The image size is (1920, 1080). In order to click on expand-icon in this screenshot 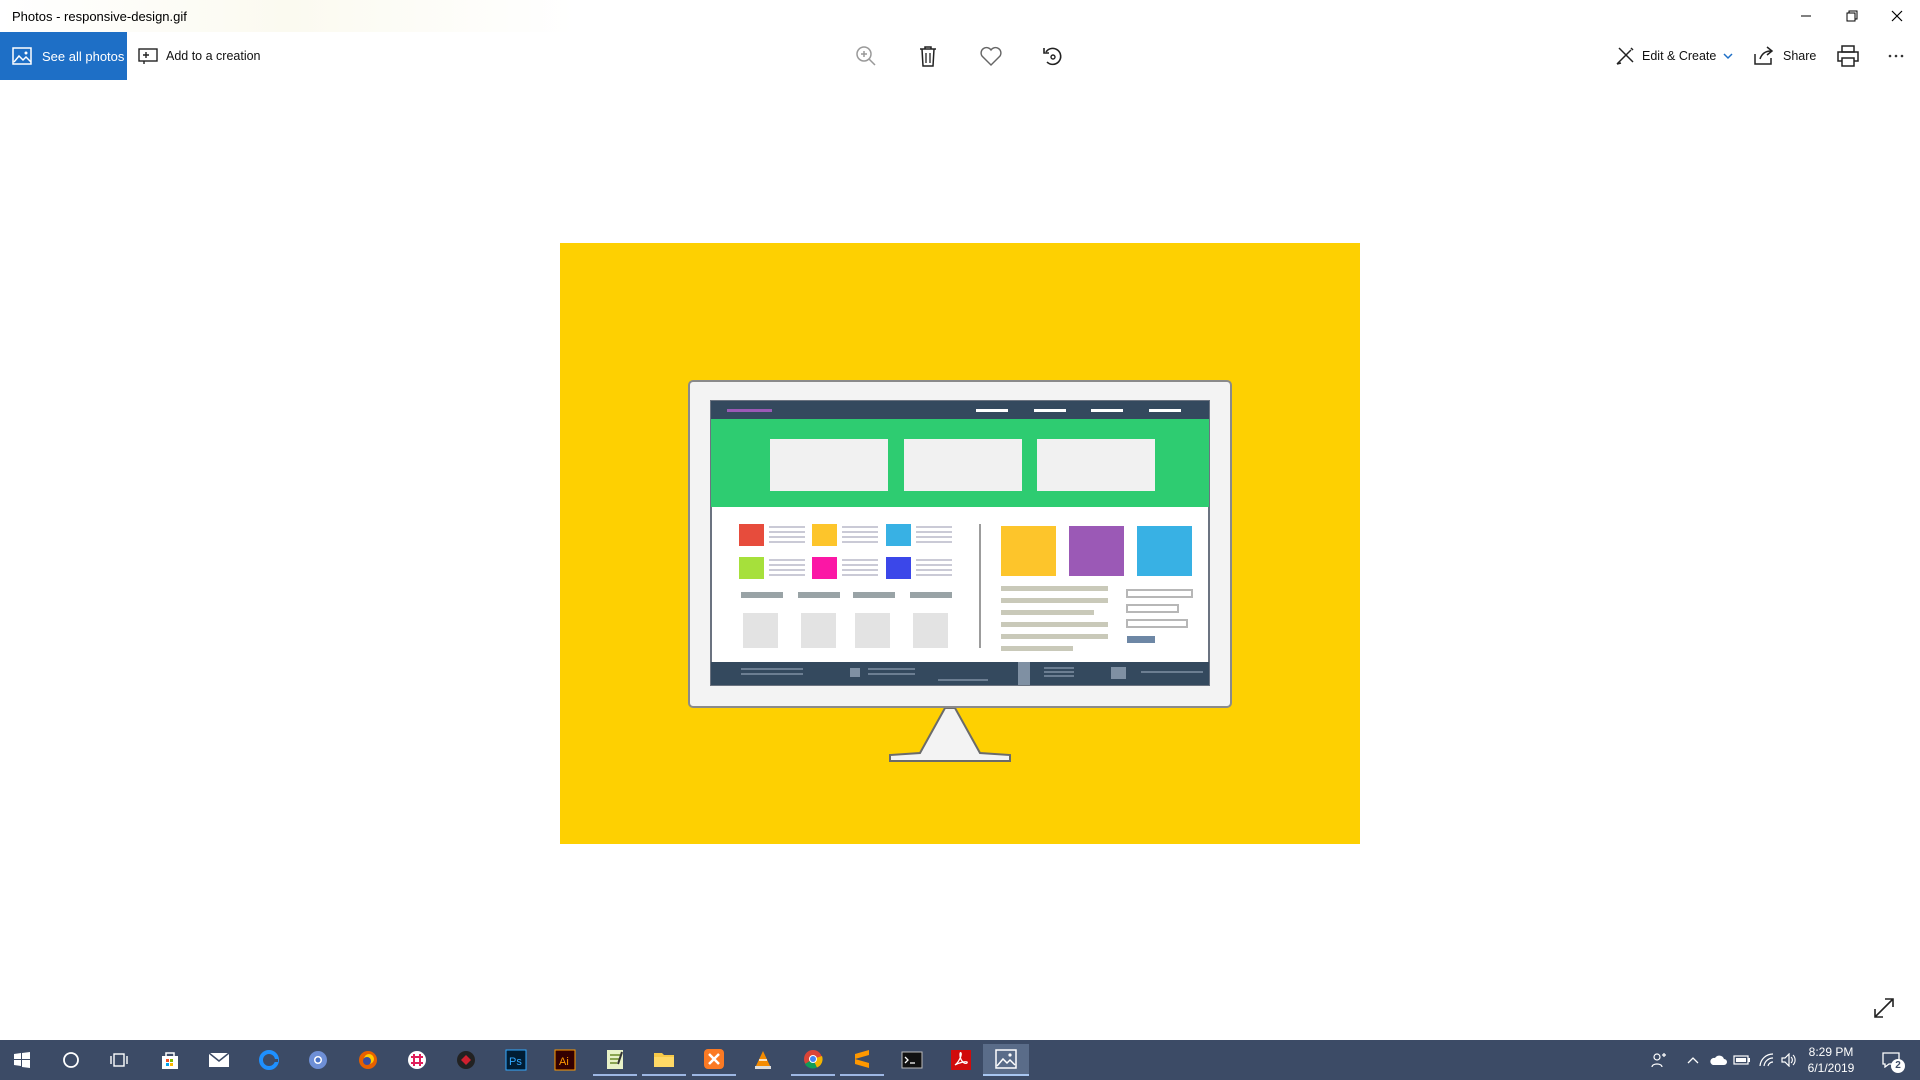, I will do `click(1884, 1008)`.